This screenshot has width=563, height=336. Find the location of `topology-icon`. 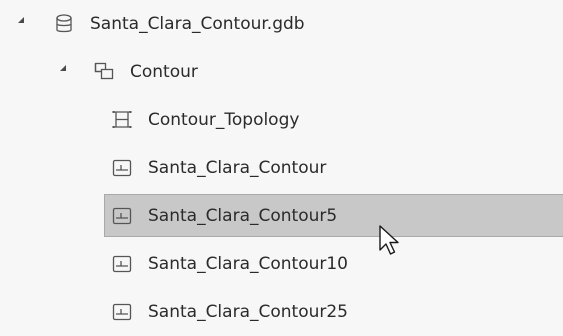

topology-icon is located at coordinates (122, 120).